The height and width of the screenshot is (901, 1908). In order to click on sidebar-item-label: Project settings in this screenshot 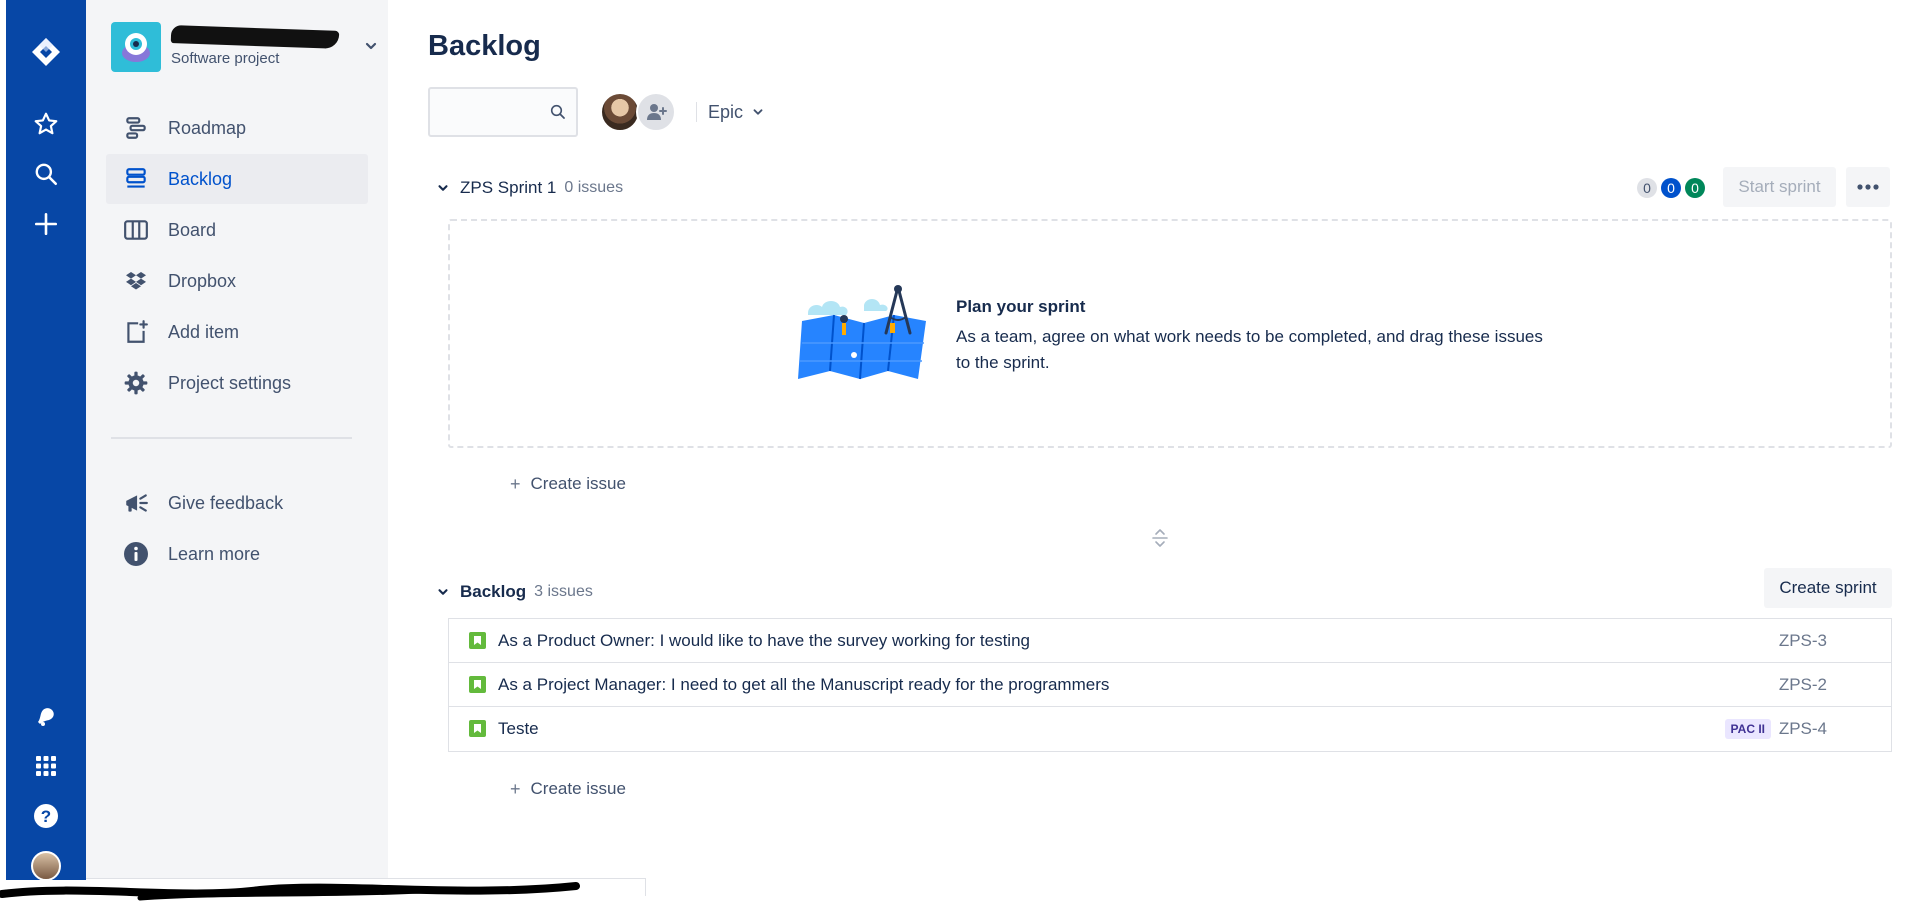, I will do `click(230, 382)`.